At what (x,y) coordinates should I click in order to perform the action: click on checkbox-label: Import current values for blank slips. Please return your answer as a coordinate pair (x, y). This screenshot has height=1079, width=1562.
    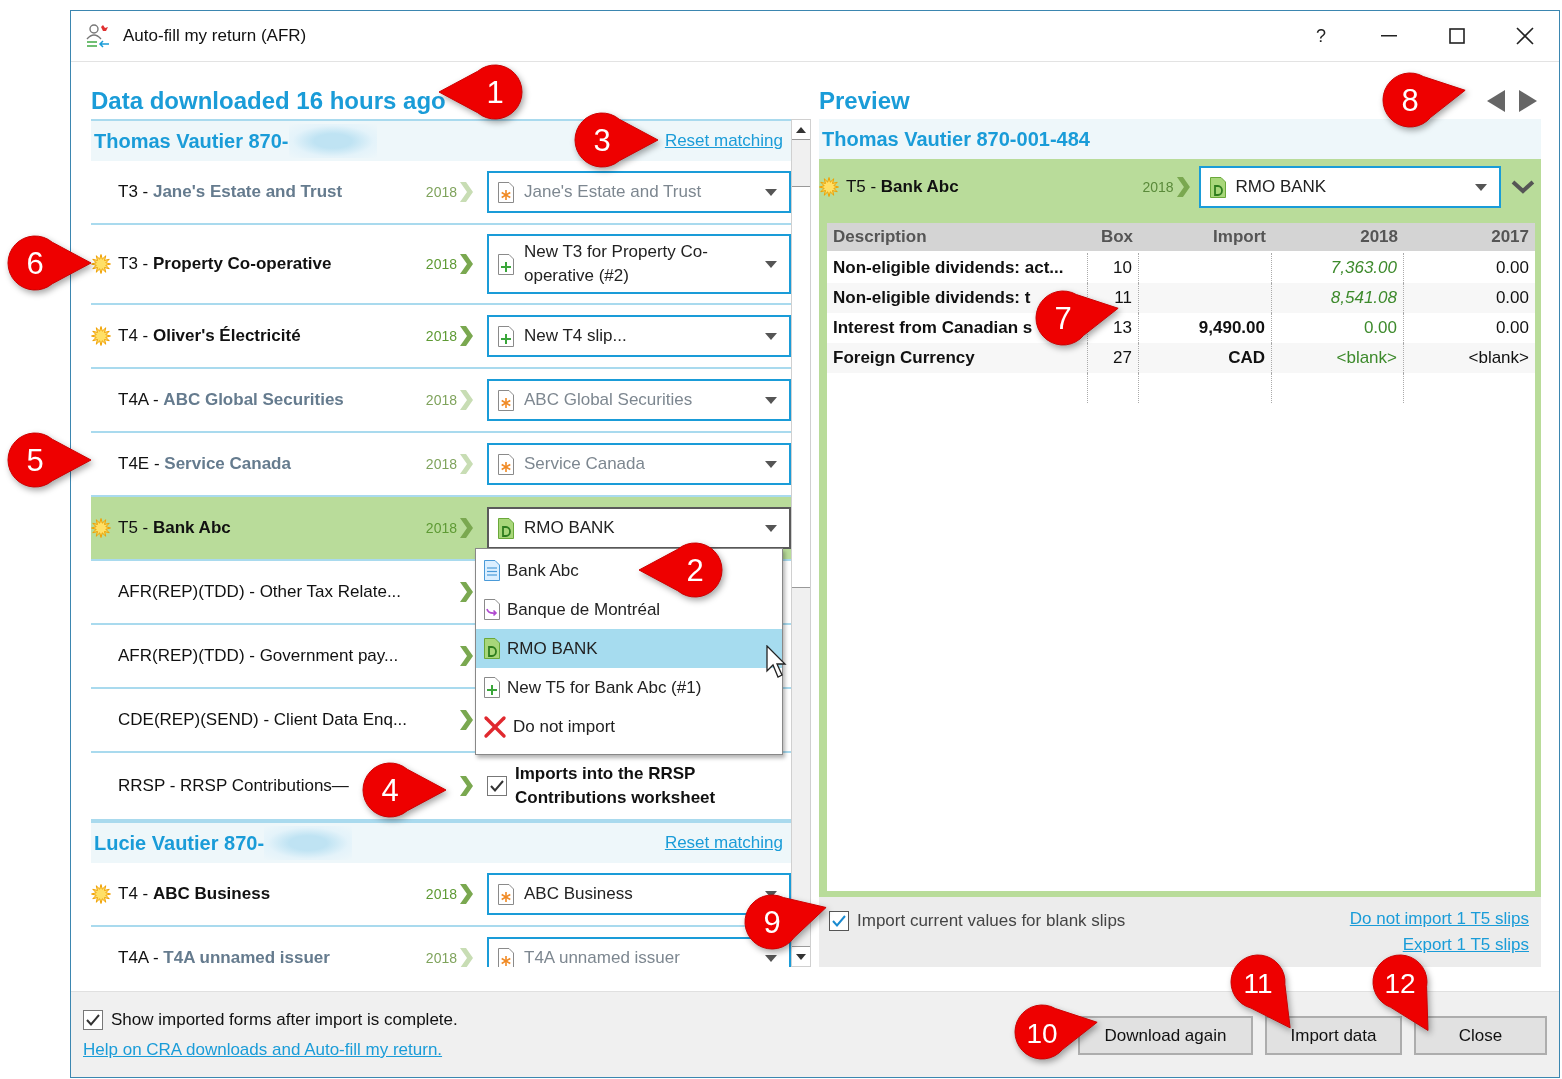
    Looking at the image, I should click on (991, 921).